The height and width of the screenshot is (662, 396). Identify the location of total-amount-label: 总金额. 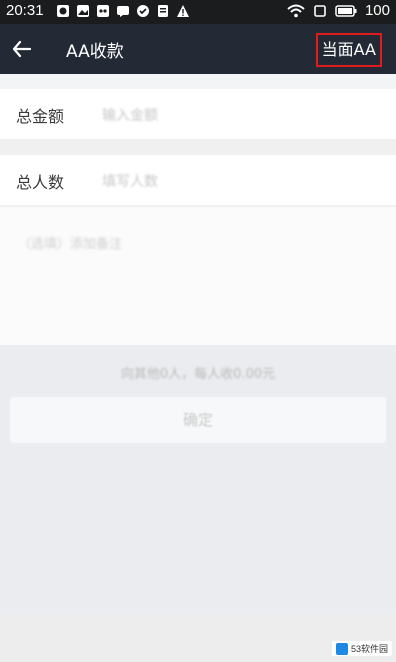
(40, 116).